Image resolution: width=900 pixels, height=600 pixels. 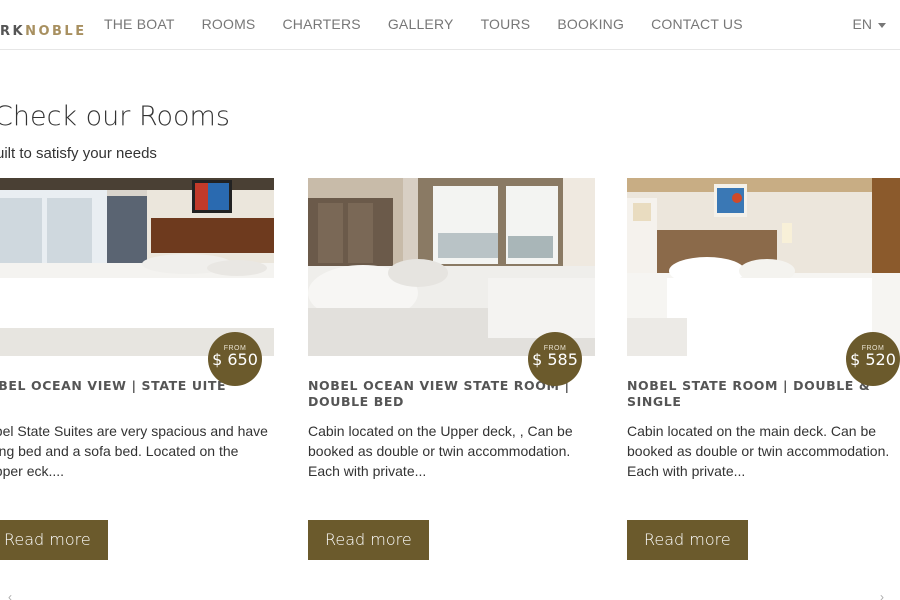 I want to click on nav-item-charters: CHARTERS, so click(x=321, y=24).